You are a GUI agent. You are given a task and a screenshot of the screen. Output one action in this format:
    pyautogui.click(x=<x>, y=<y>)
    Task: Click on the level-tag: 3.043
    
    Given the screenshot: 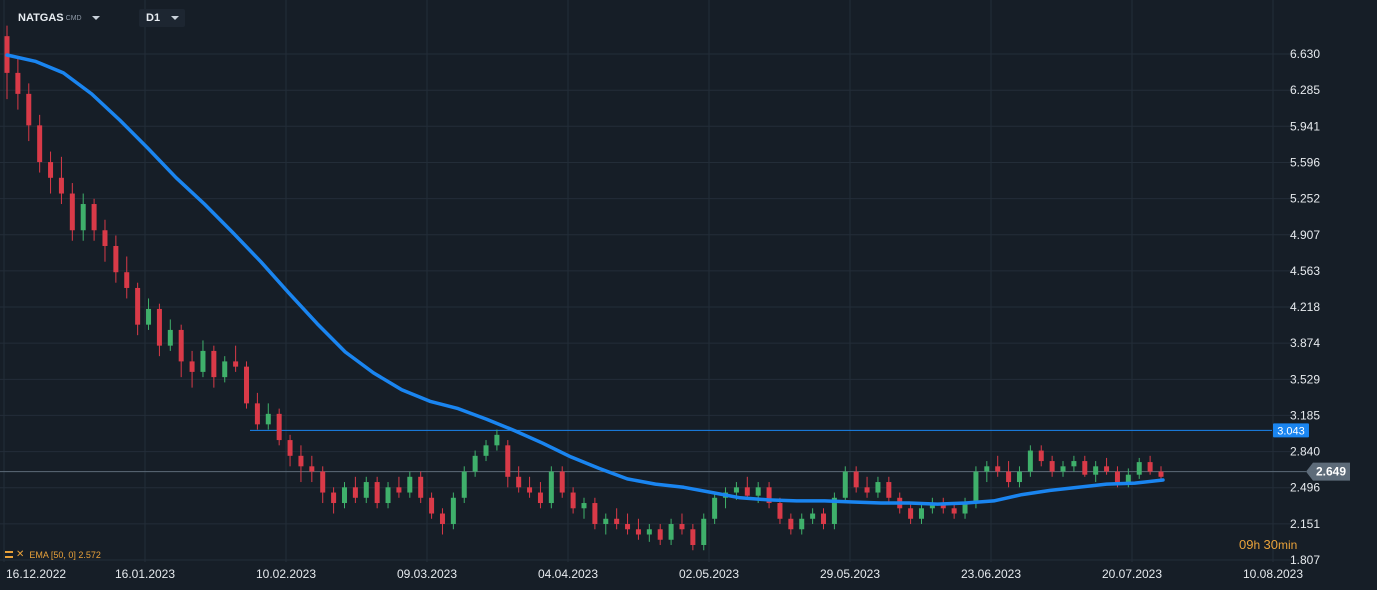 What is the action you would take?
    pyautogui.click(x=1291, y=430)
    